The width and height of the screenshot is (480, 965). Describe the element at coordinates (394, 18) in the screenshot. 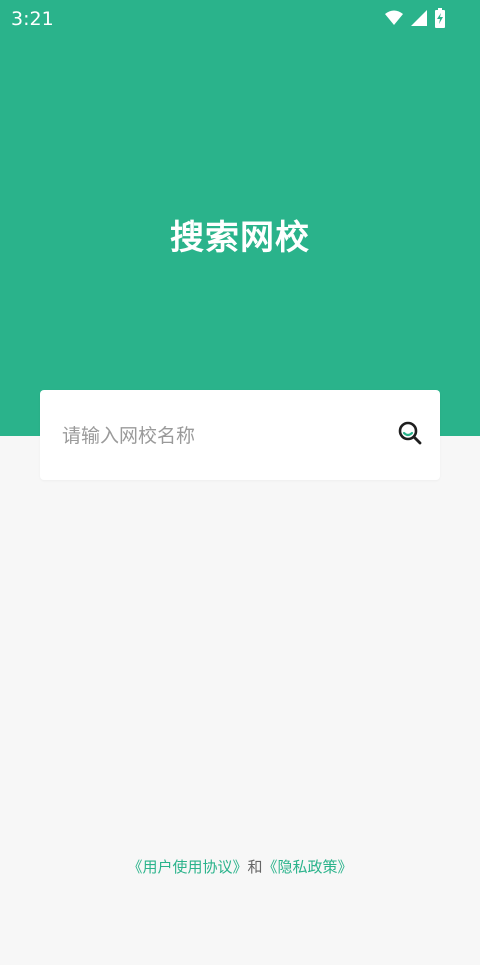

I see `wifi-icon` at that location.